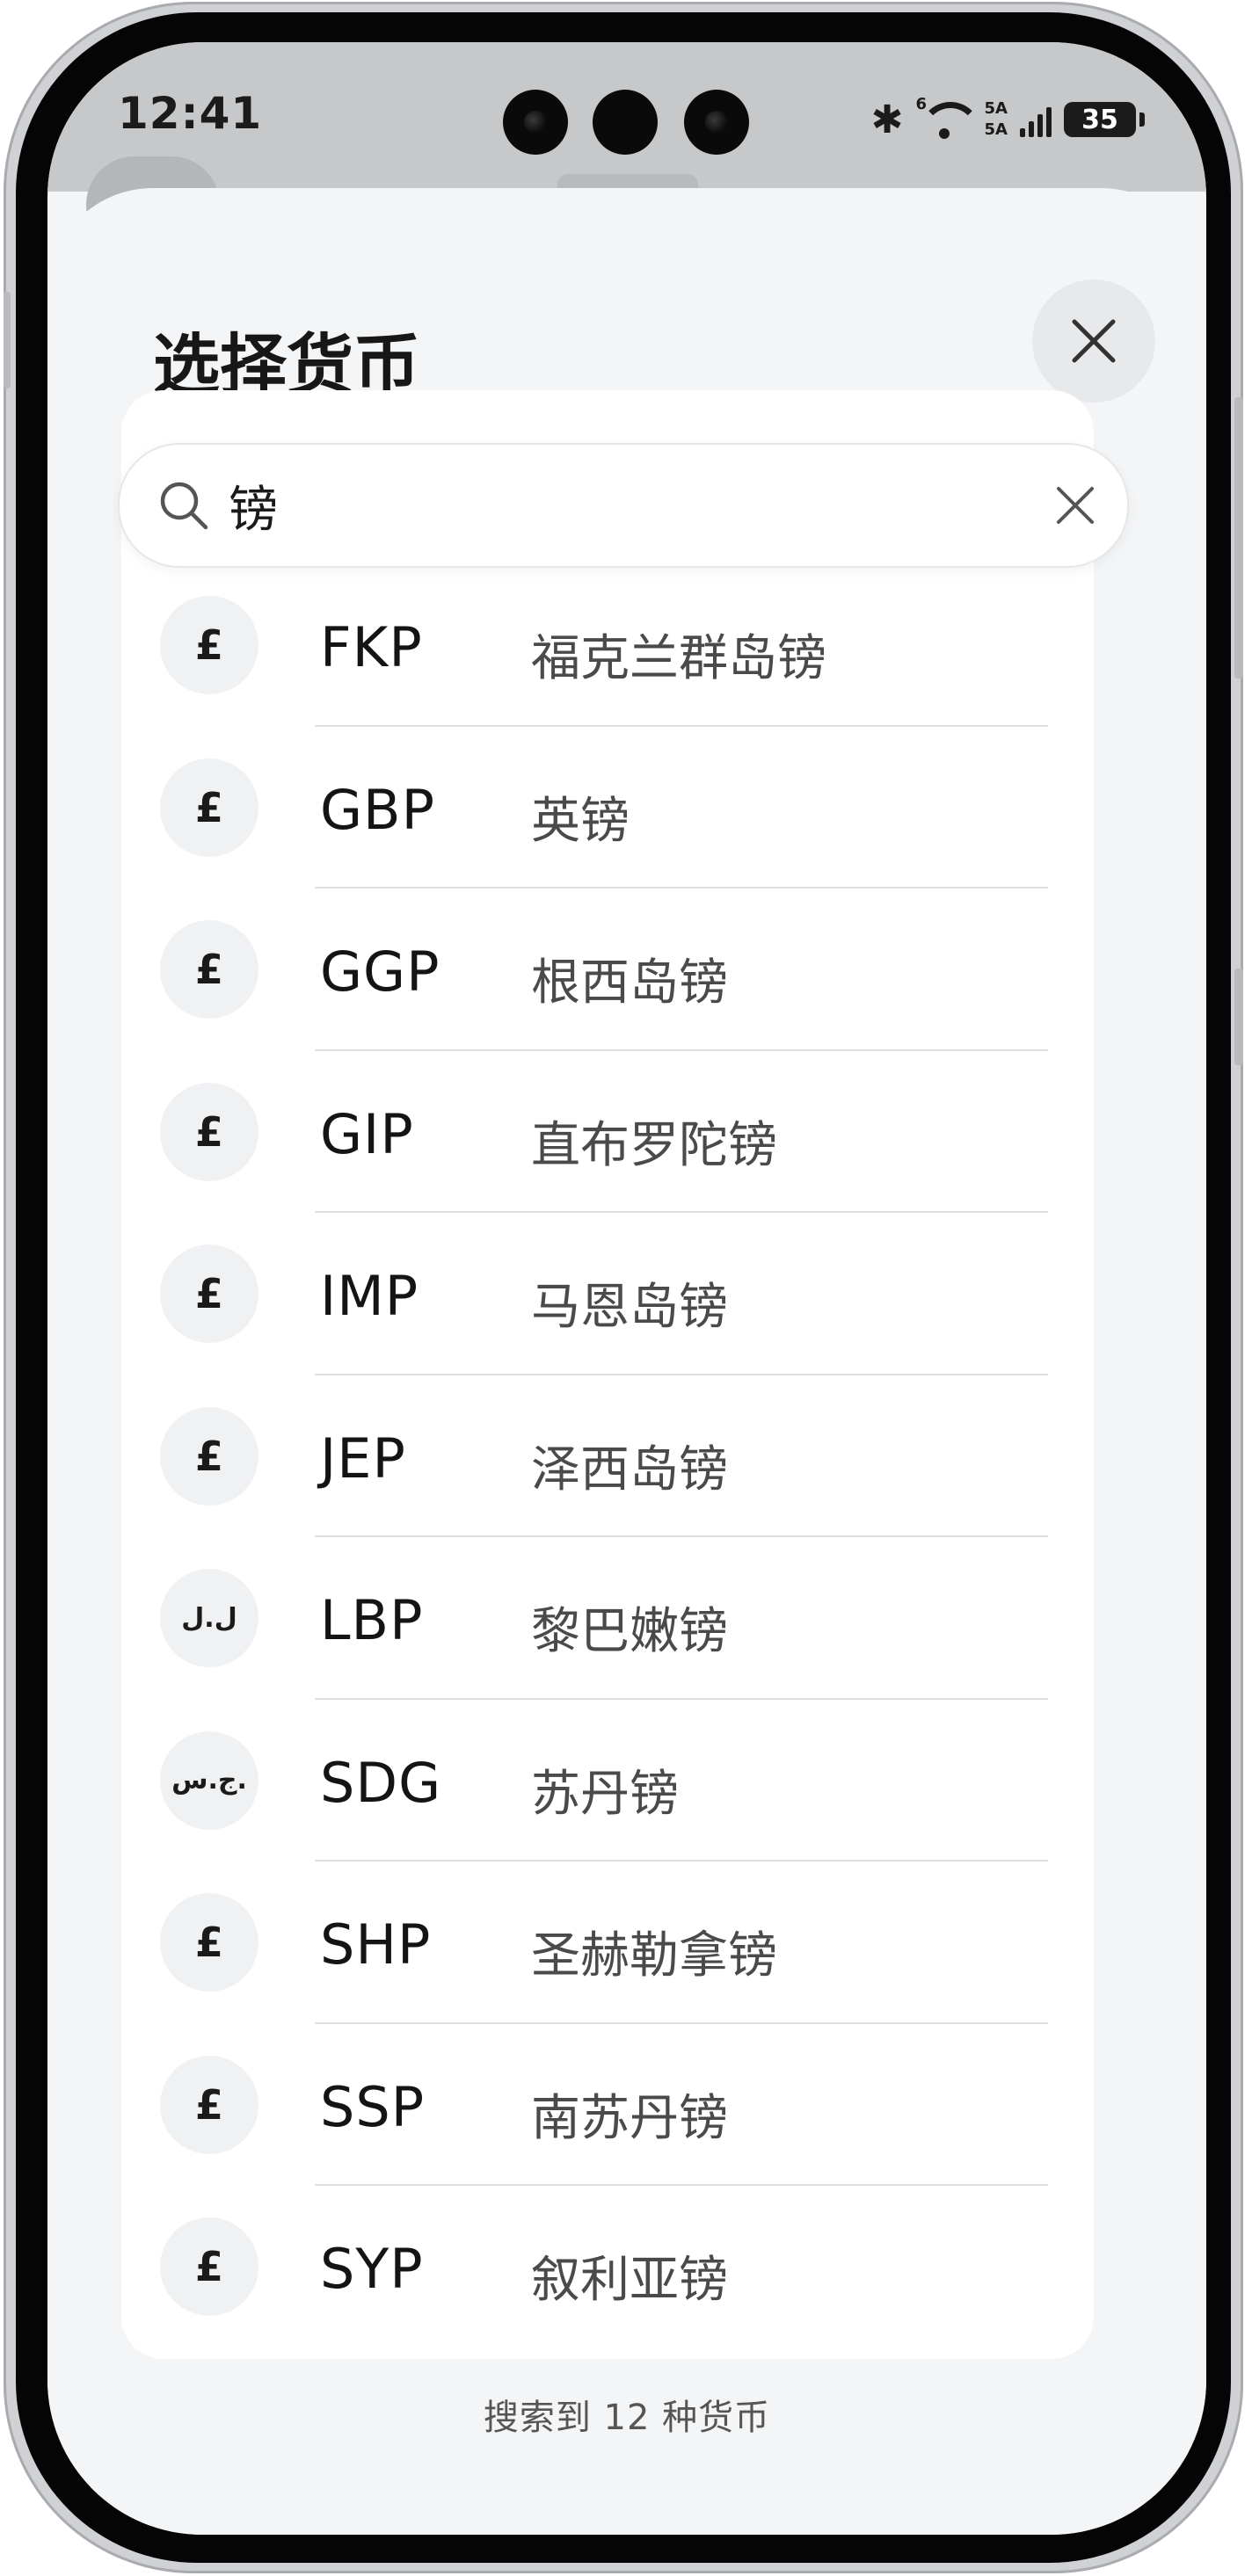 This screenshot has height=2576, width=1252. I want to click on currency-row-jep: £ JEP 泽西岛镑, so click(607, 1456).